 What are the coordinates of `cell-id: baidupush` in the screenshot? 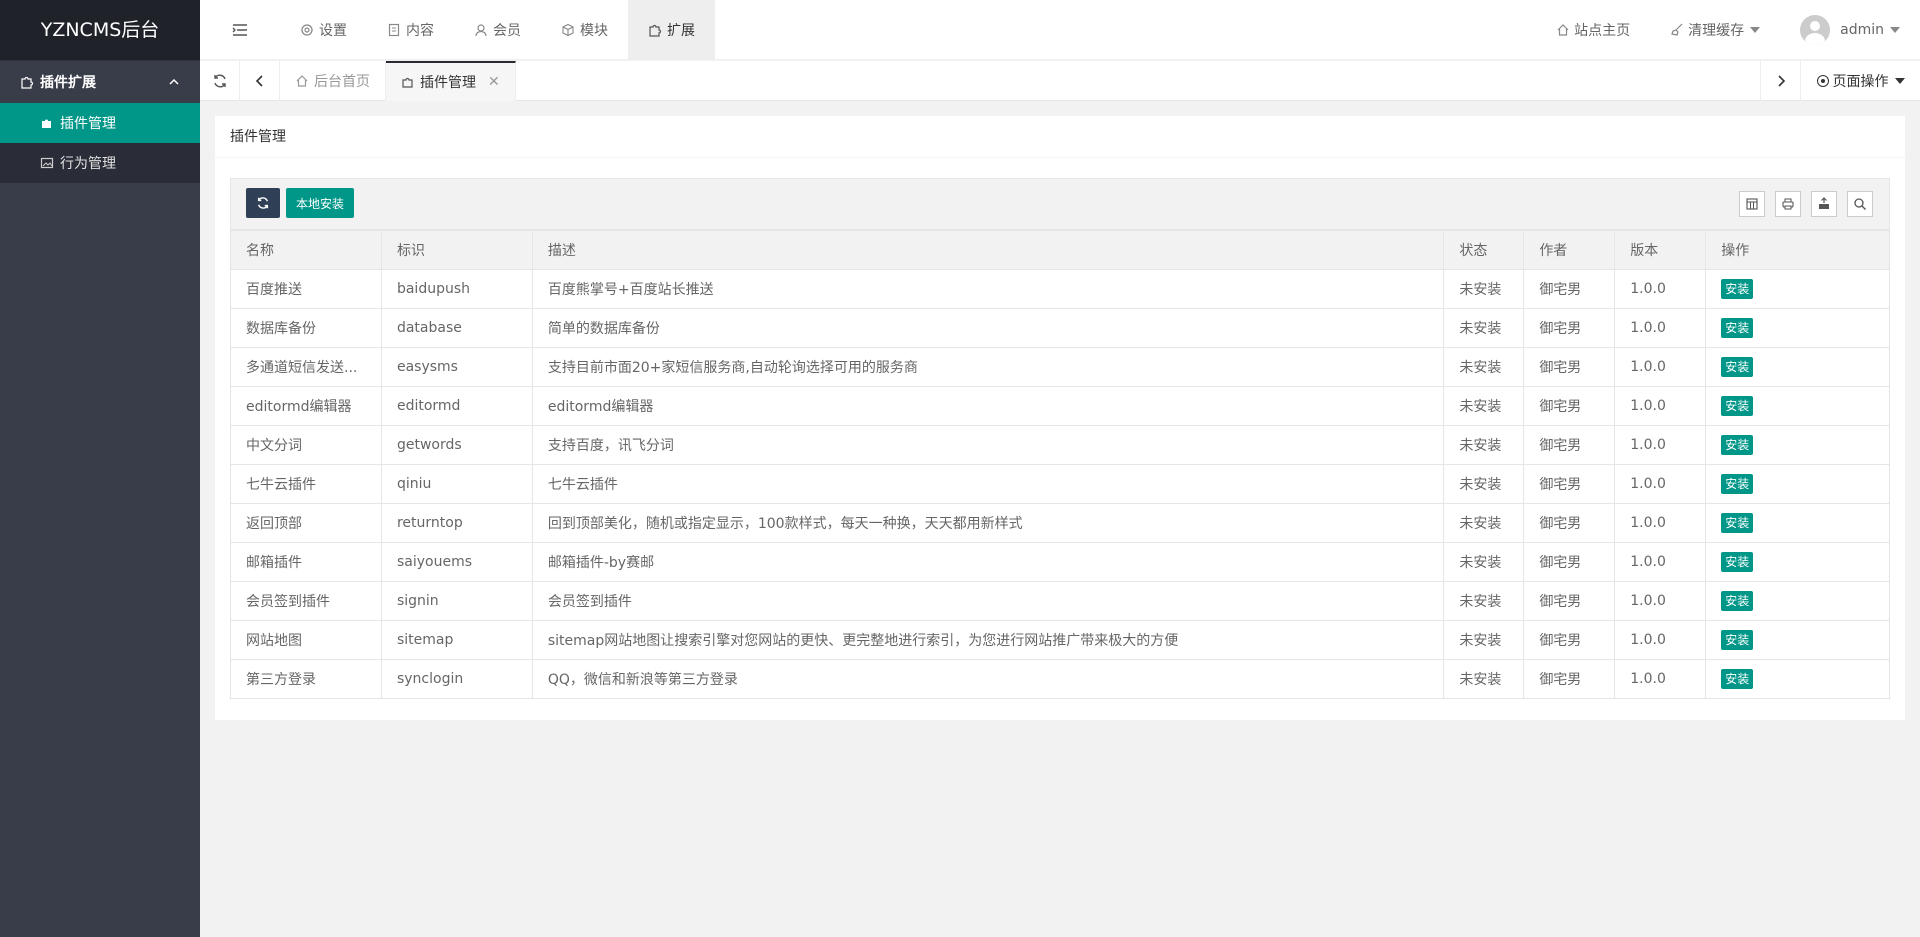 It's located at (456, 289).